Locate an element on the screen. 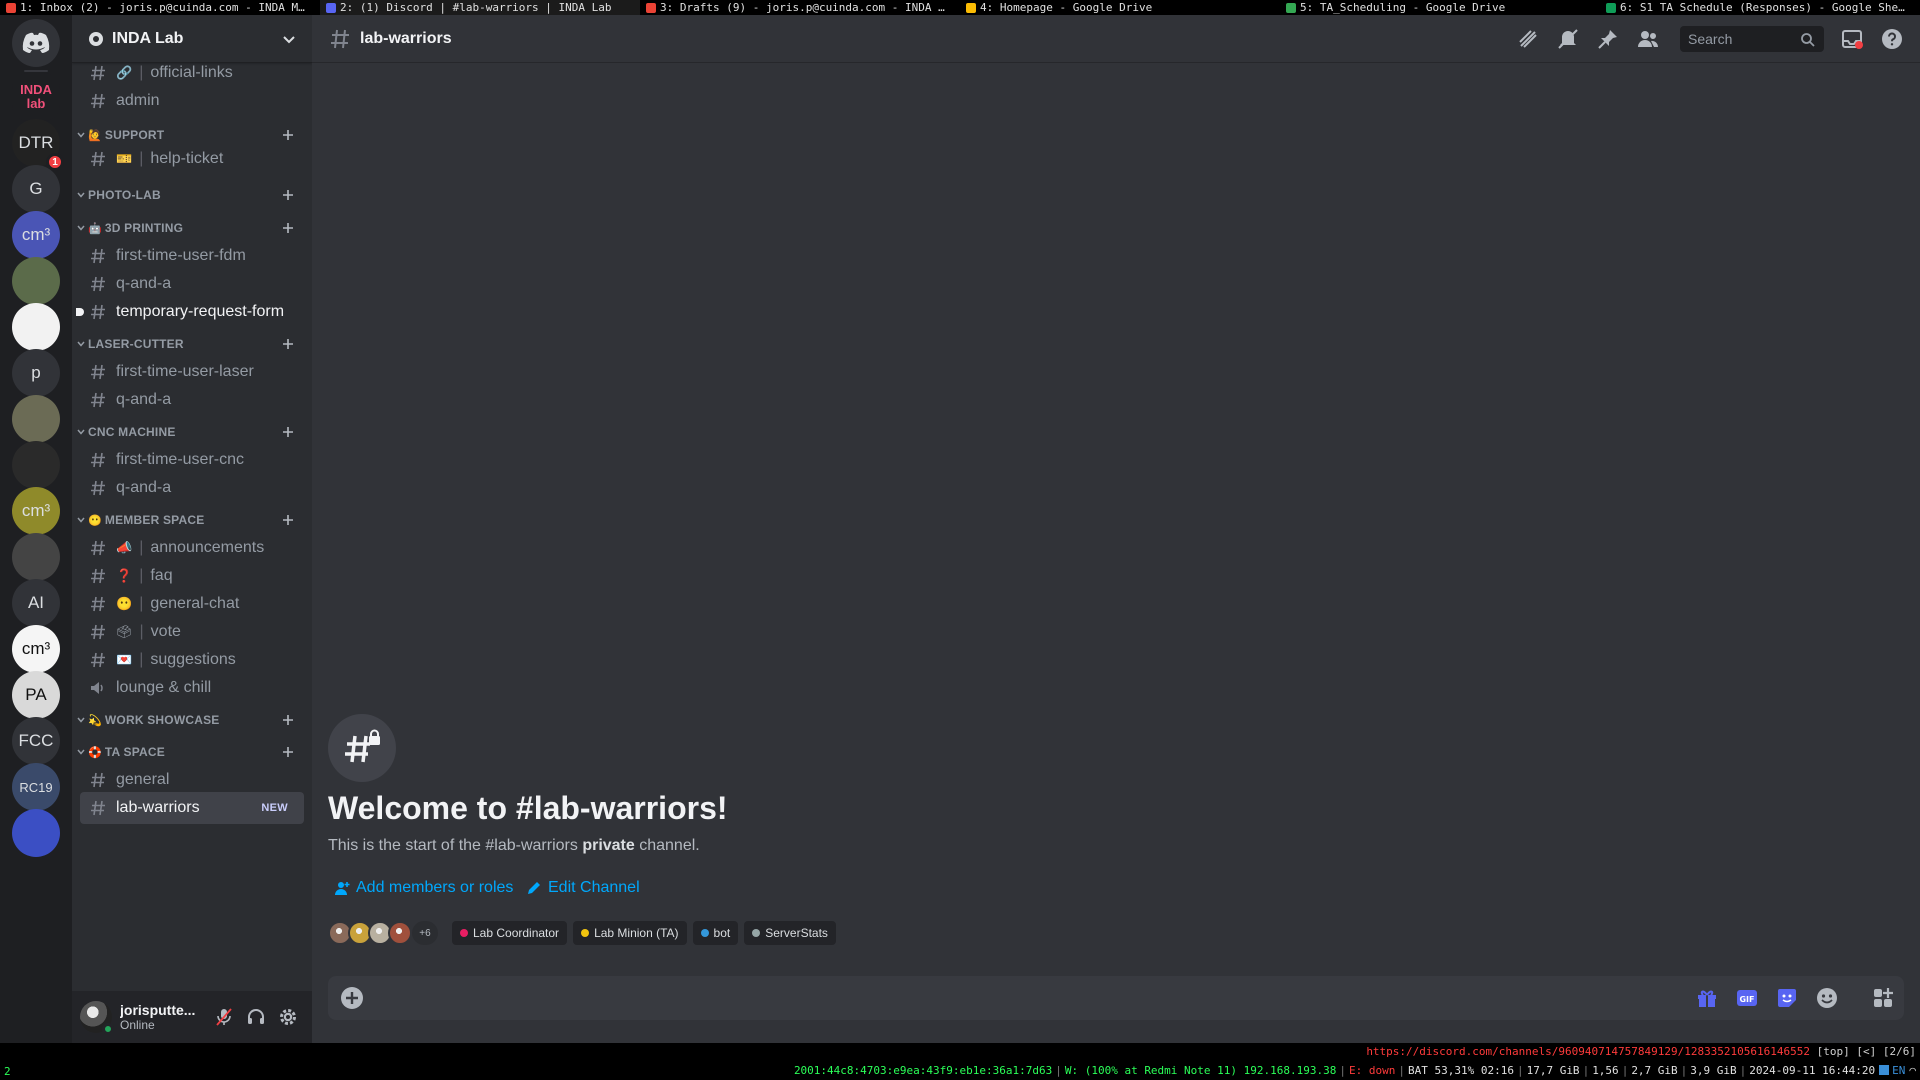 Image resolution: width=1920 pixels, height=1080 pixels. apps-icon is located at coordinates (1883, 998).